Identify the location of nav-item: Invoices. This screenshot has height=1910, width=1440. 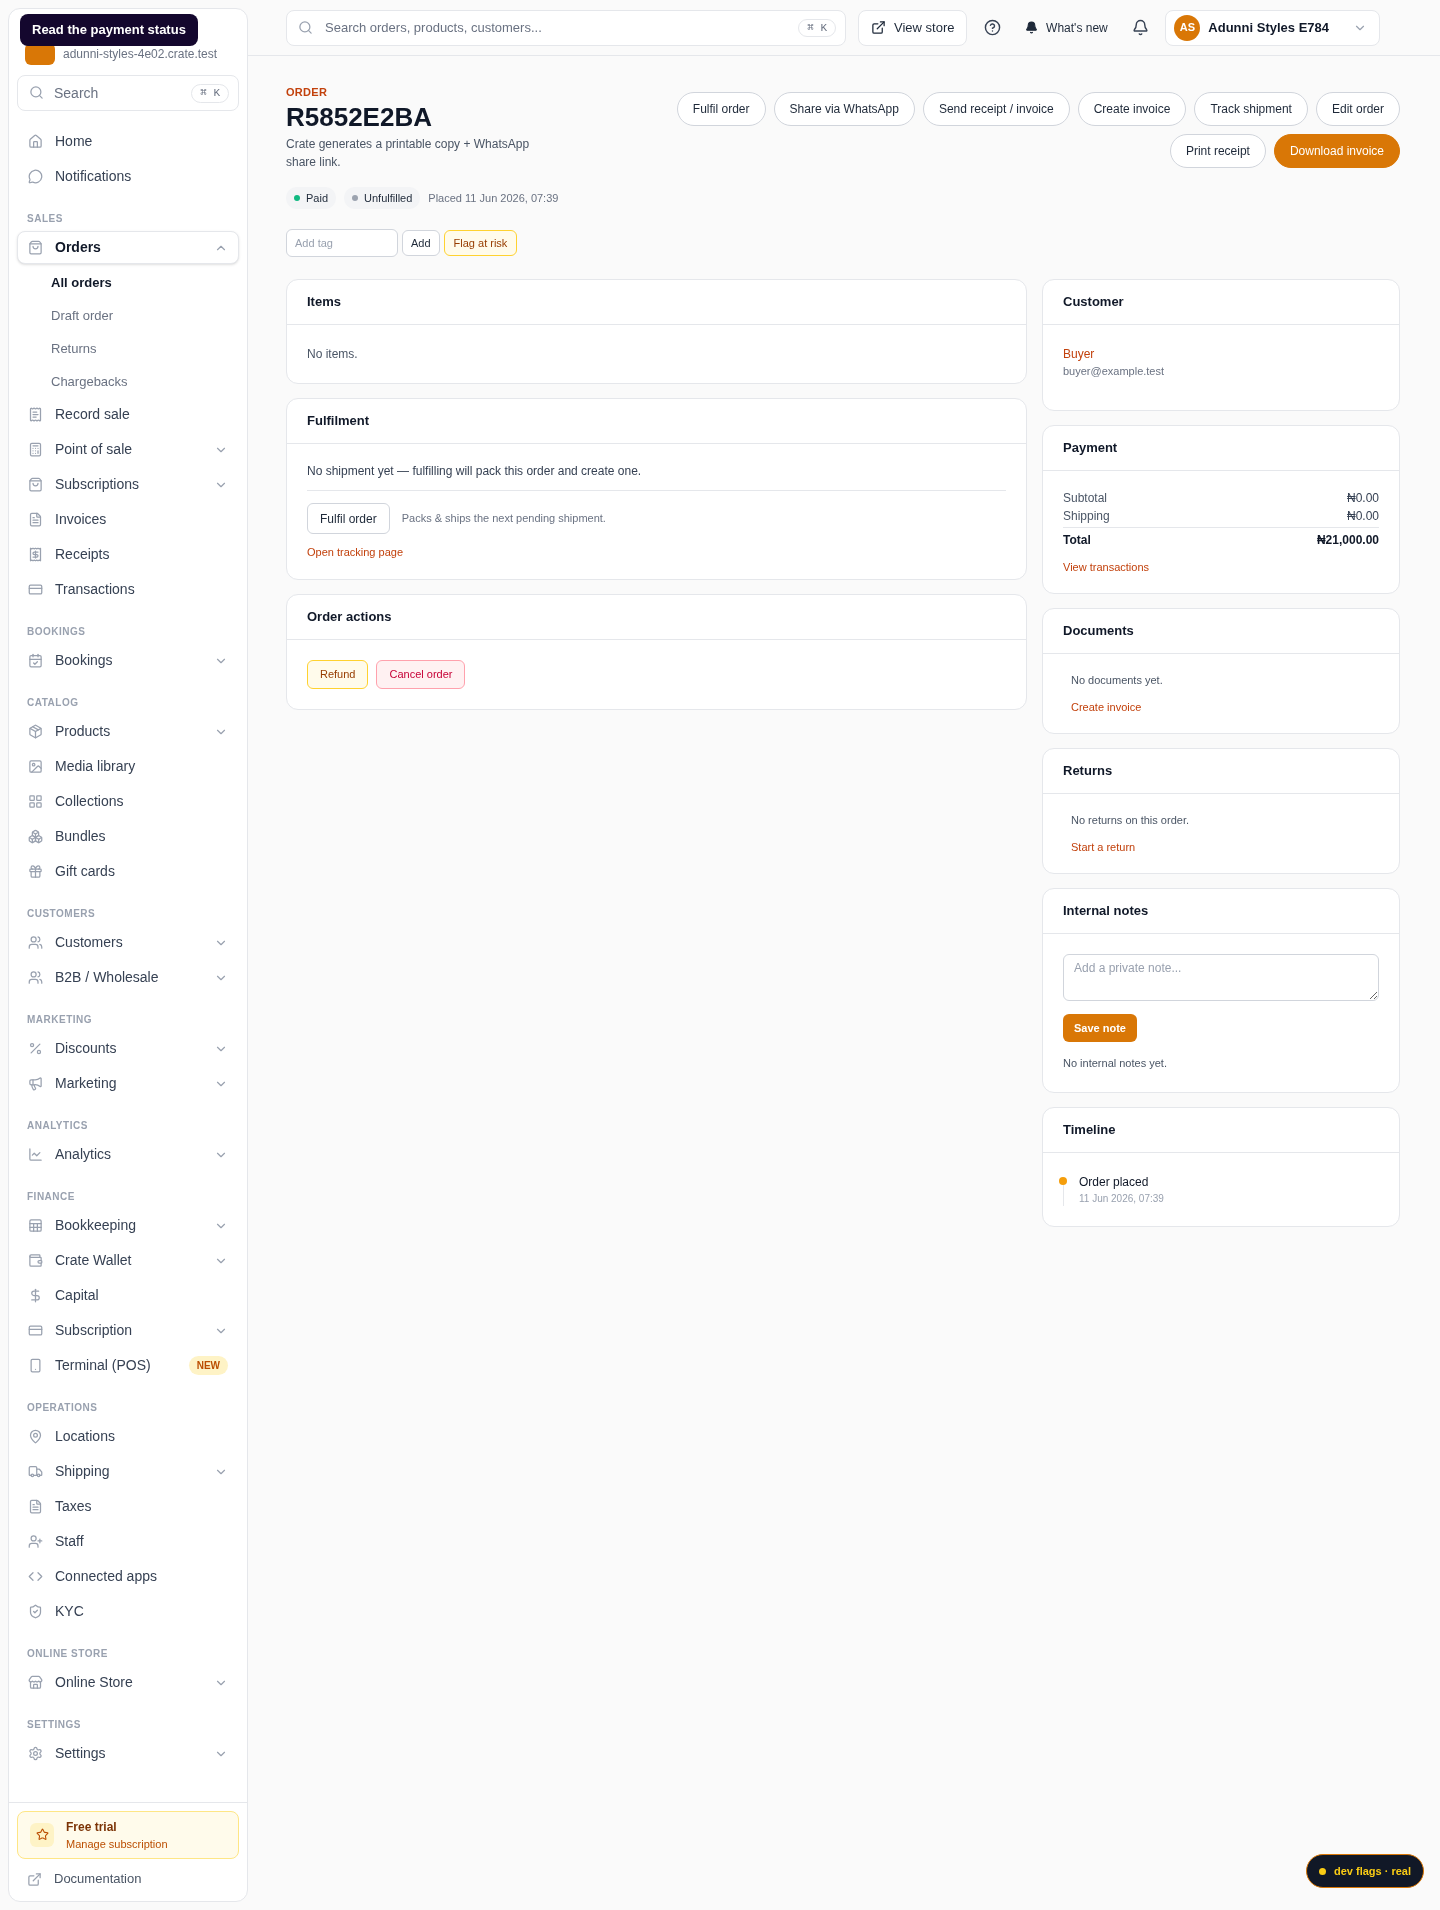
(128, 519).